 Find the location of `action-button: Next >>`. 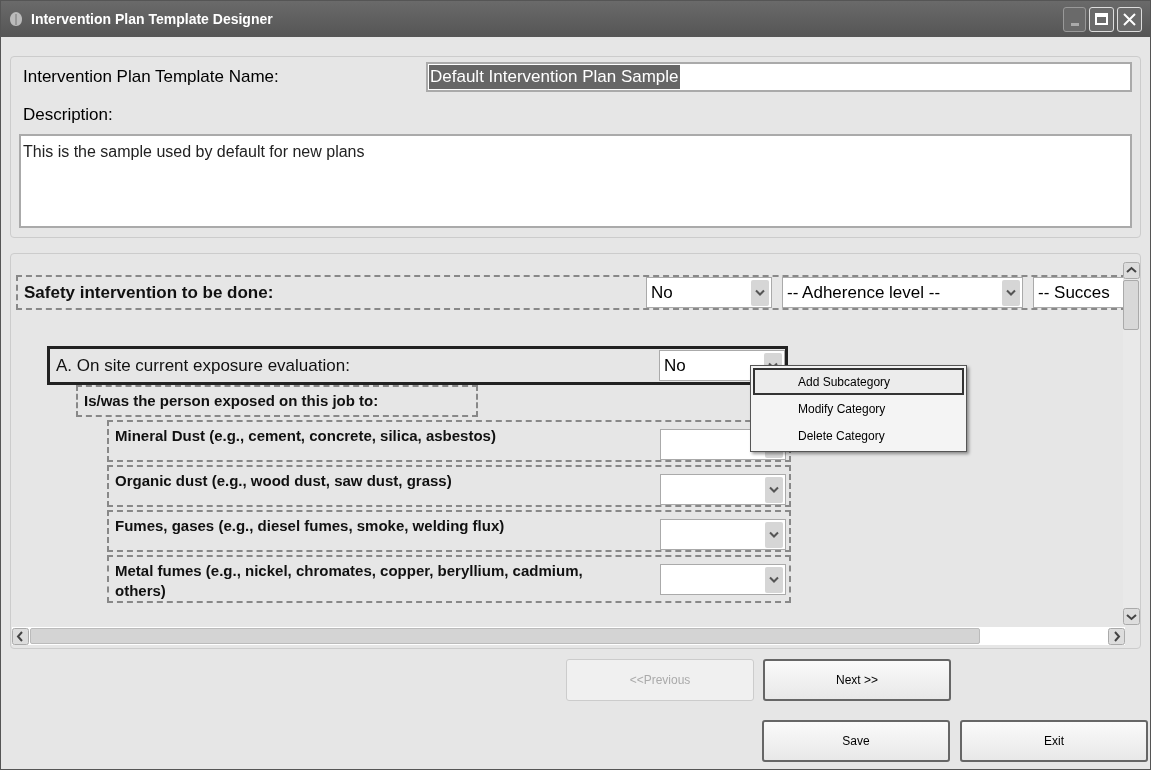

action-button: Next >> is located at coordinates (857, 680).